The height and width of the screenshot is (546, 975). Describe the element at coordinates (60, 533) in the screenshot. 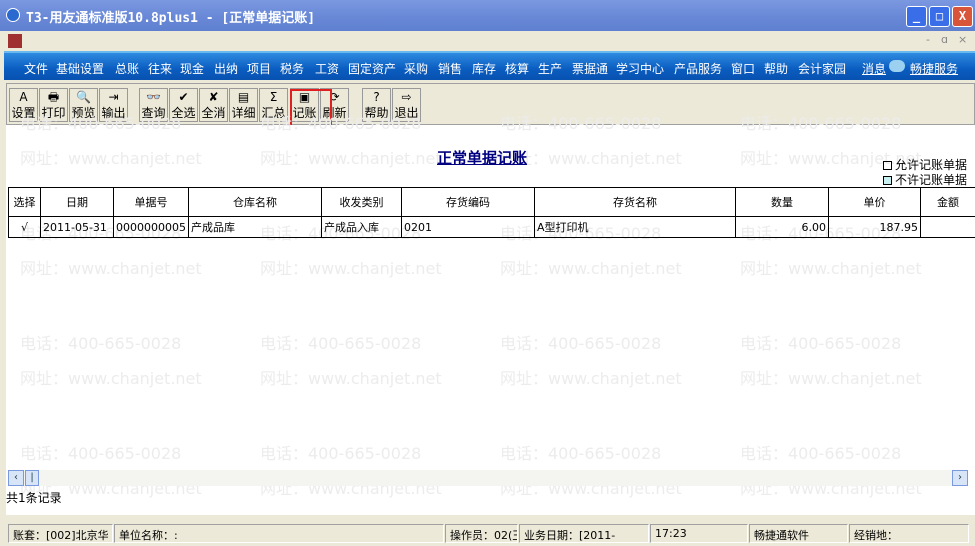

I see `status-account: 账套：[002]北京华` at that location.